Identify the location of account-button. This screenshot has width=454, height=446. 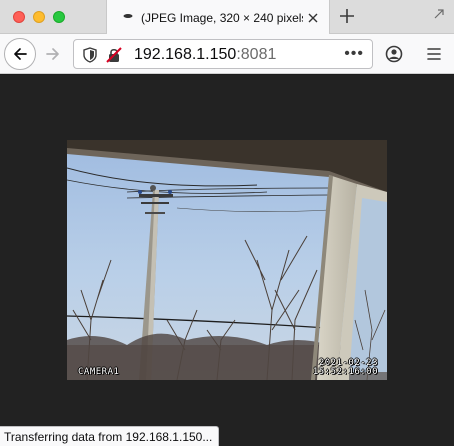
(394, 54).